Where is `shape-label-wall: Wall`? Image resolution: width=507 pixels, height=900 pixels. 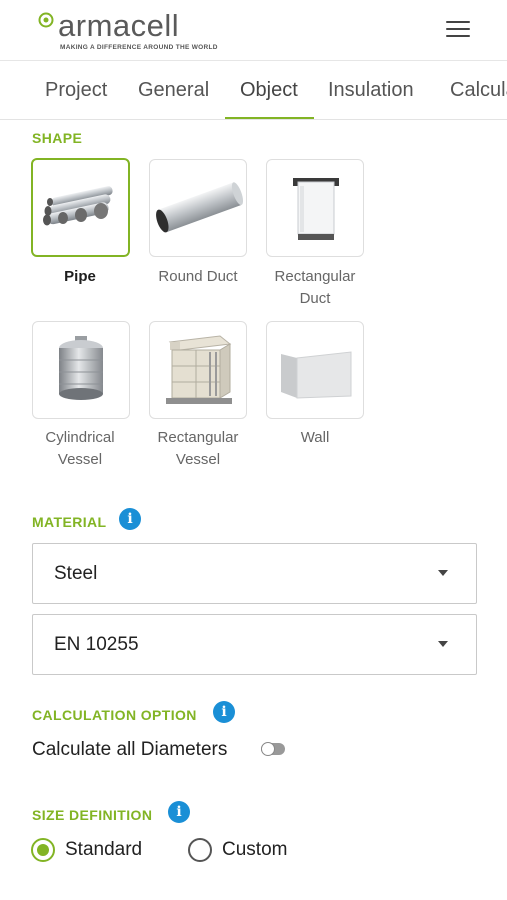 shape-label-wall: Wall is located at coordinates (315, 437).